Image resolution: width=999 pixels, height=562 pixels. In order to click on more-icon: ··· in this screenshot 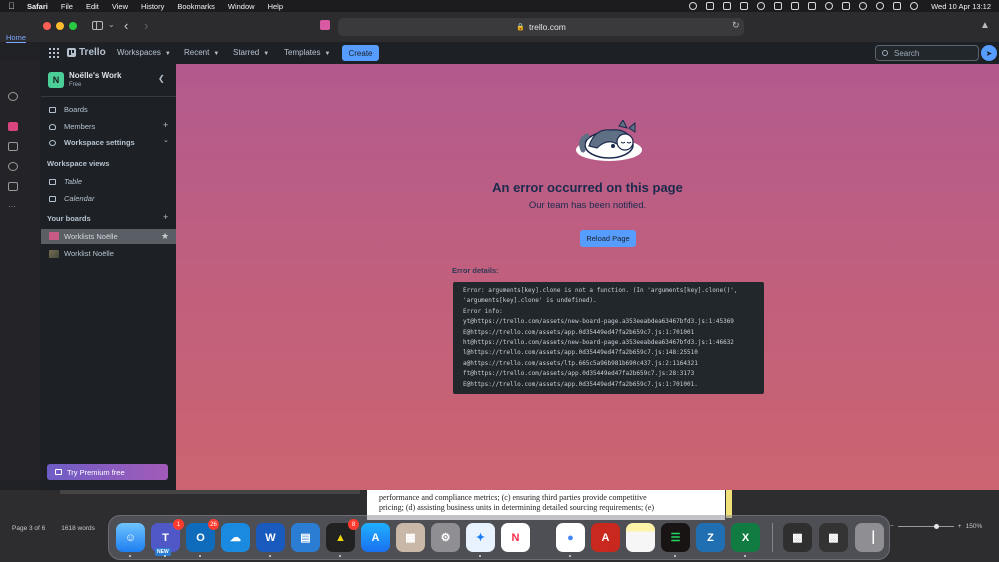, I will do `click(13, 206)`.